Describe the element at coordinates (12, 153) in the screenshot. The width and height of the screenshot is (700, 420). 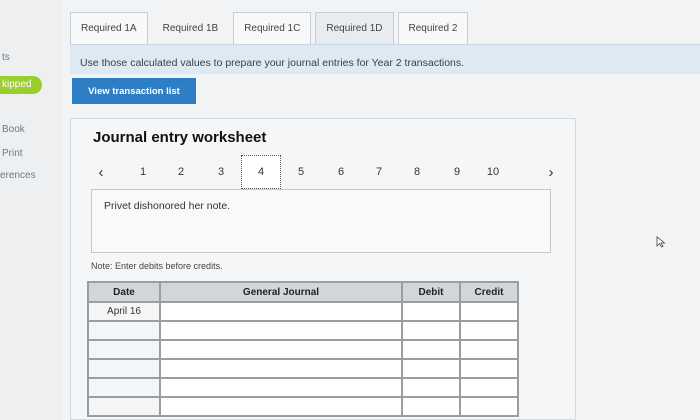
I see `sidebar-item-print: Print` at that location.